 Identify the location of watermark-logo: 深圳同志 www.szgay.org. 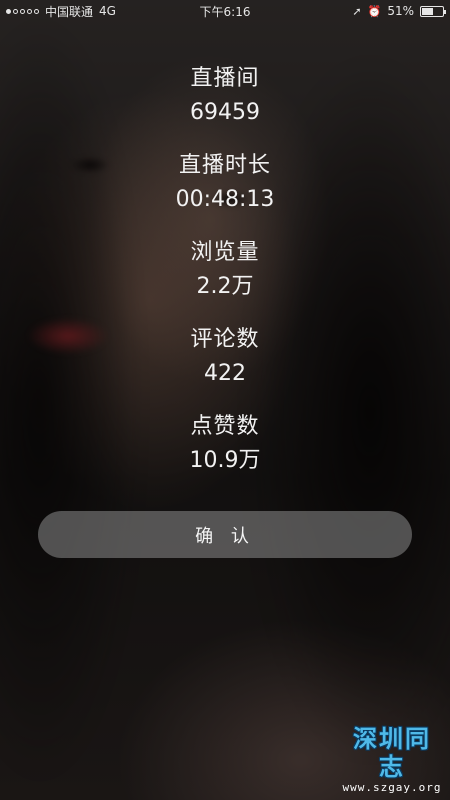
(392, 759).